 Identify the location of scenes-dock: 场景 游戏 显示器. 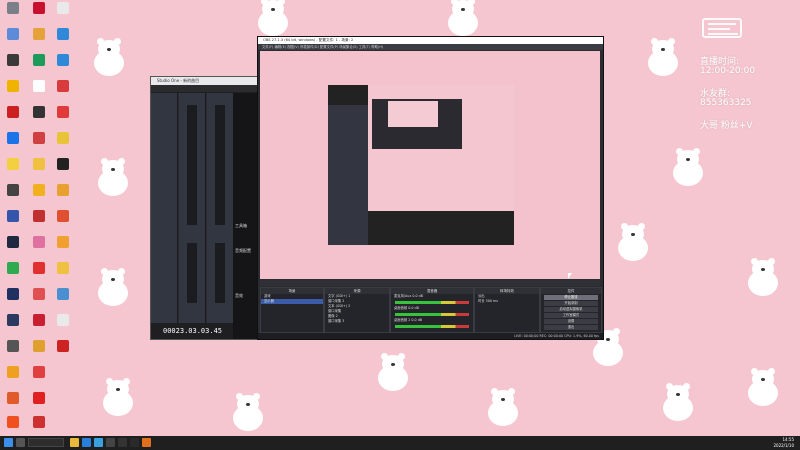
(292, 310).